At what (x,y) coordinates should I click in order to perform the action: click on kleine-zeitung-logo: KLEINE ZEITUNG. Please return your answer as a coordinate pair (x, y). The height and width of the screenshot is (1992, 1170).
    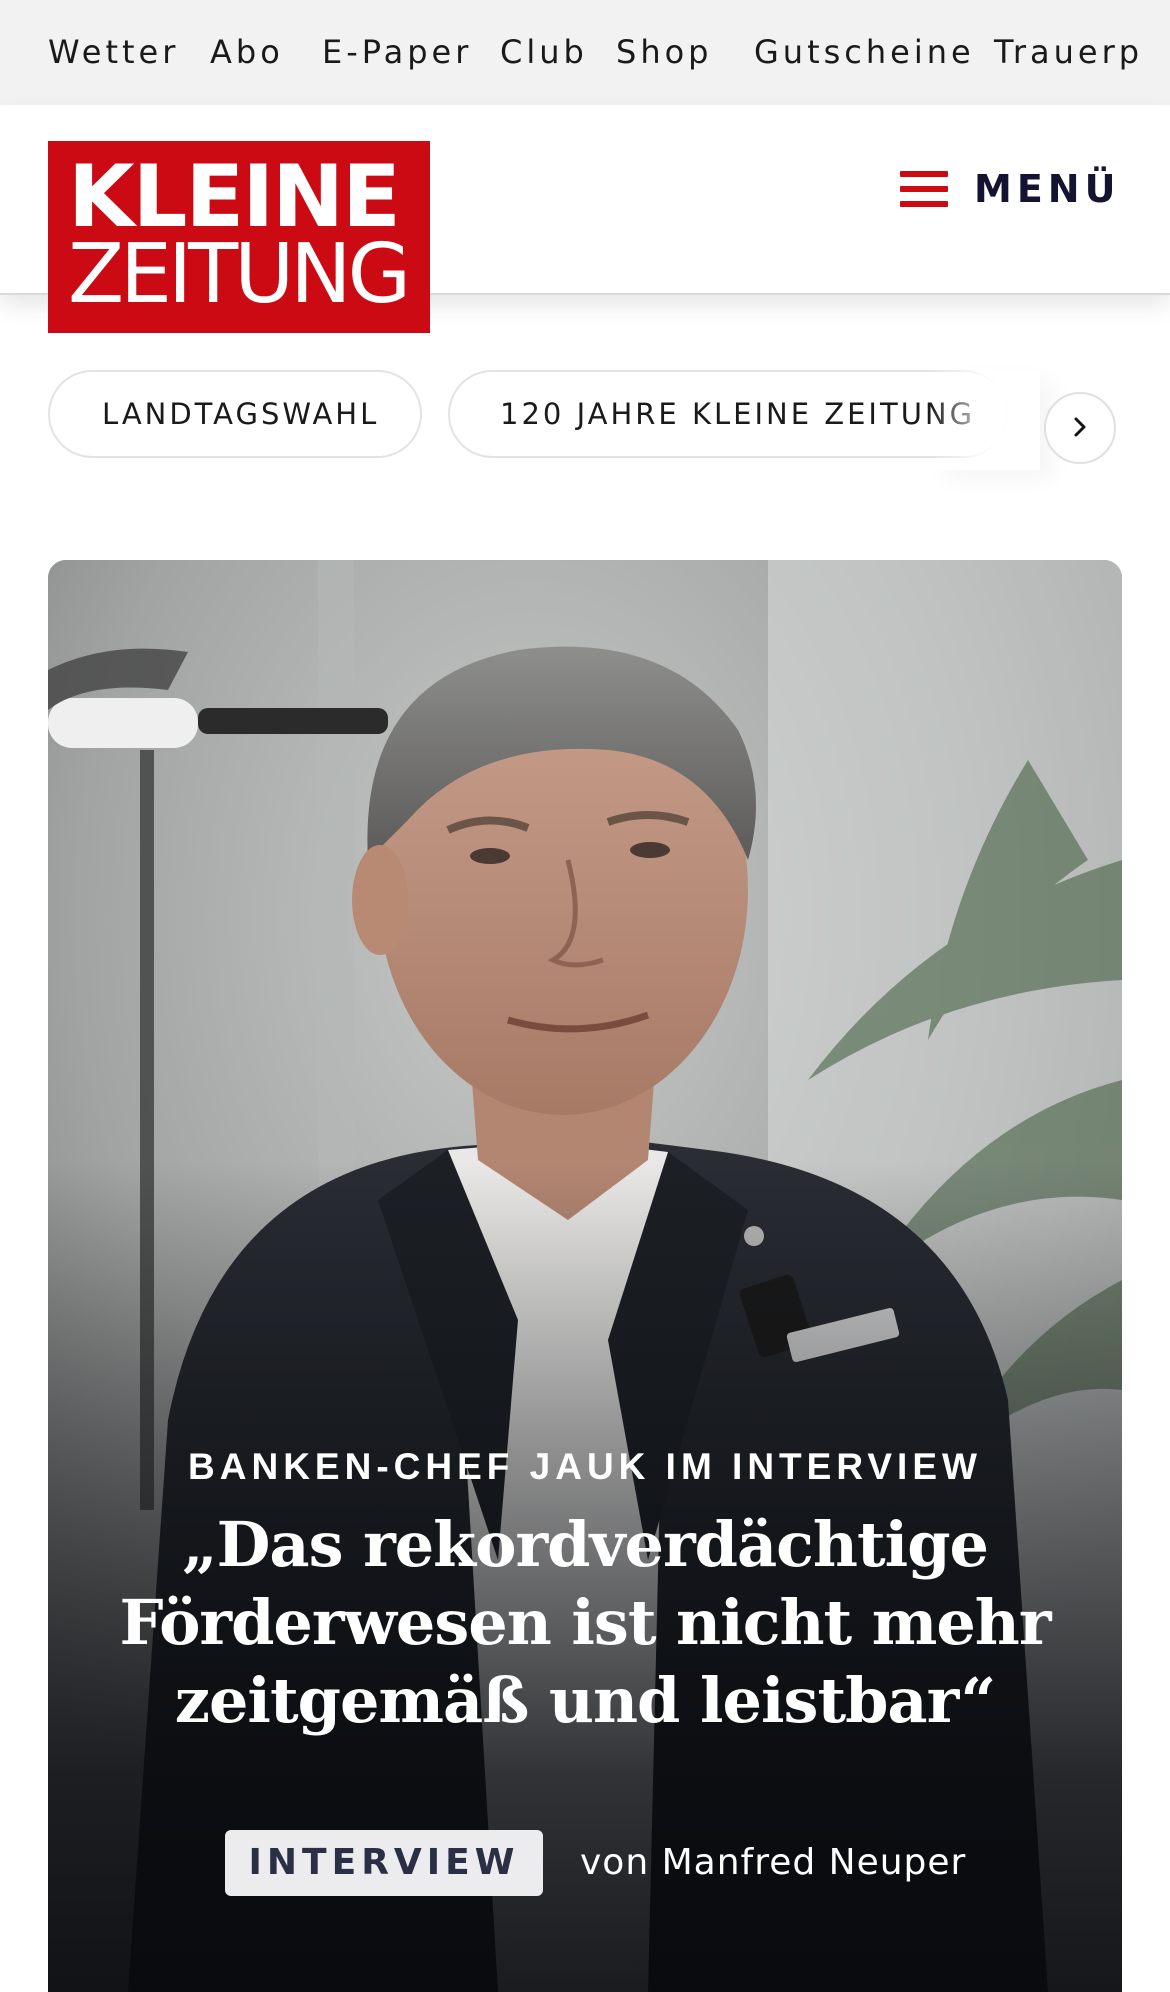
    Looking at the image, I should click on (239, 237).